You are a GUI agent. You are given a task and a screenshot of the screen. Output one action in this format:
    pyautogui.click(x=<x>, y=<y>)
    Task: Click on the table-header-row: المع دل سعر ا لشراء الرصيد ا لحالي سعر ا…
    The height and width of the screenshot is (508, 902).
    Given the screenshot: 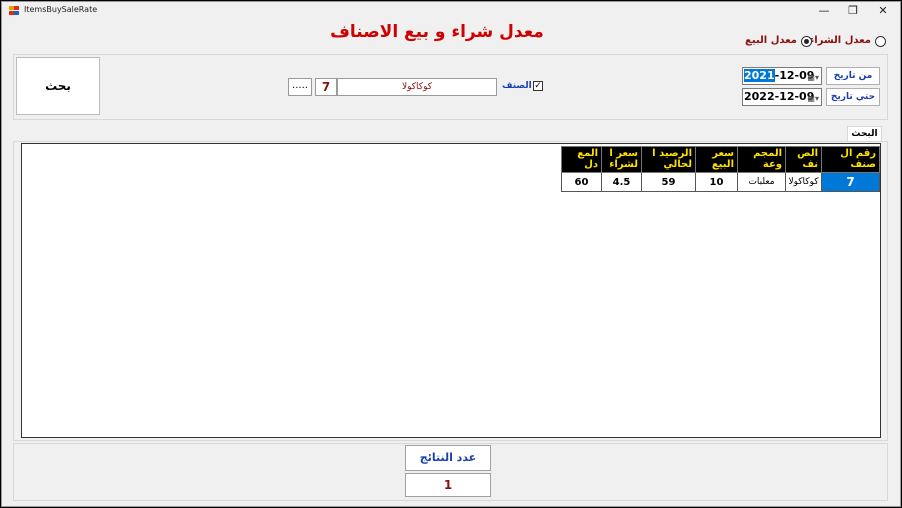 What is the action you would take?
    pyautogui.click(x=720, y=159)
    